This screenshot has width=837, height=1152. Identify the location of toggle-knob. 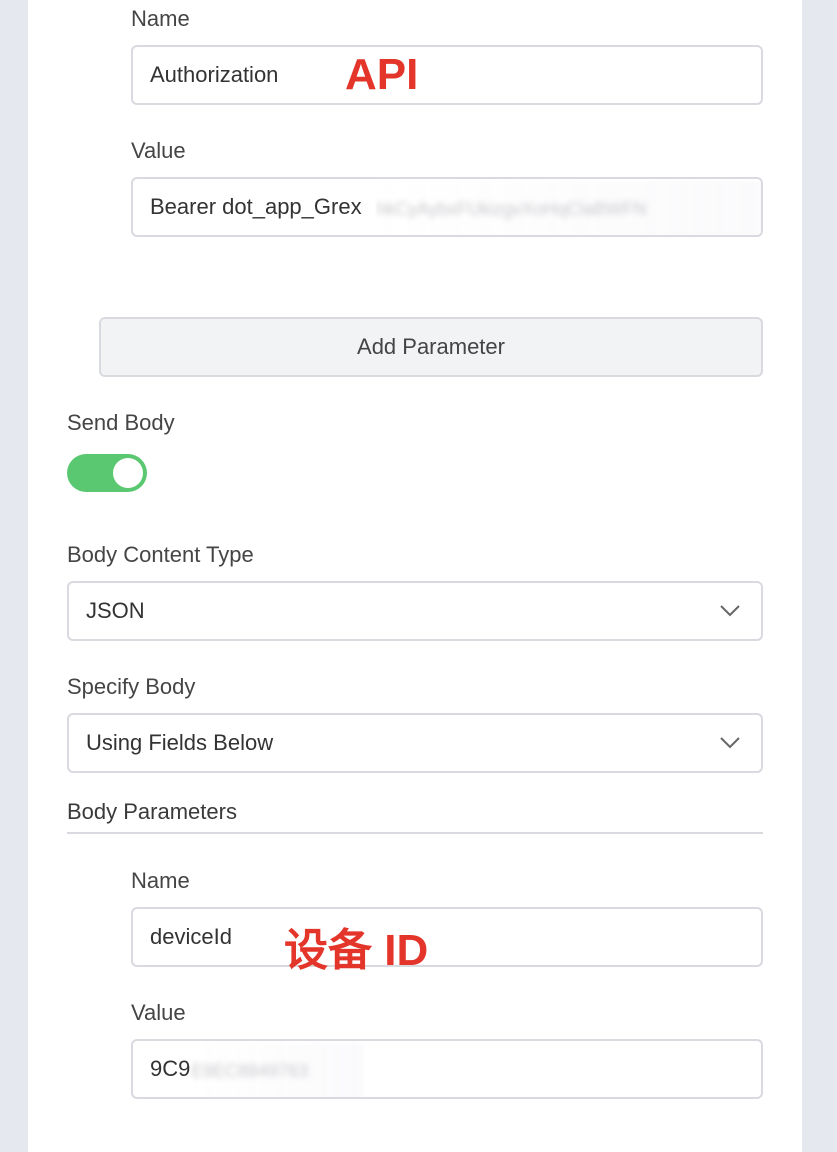
(128, 473).